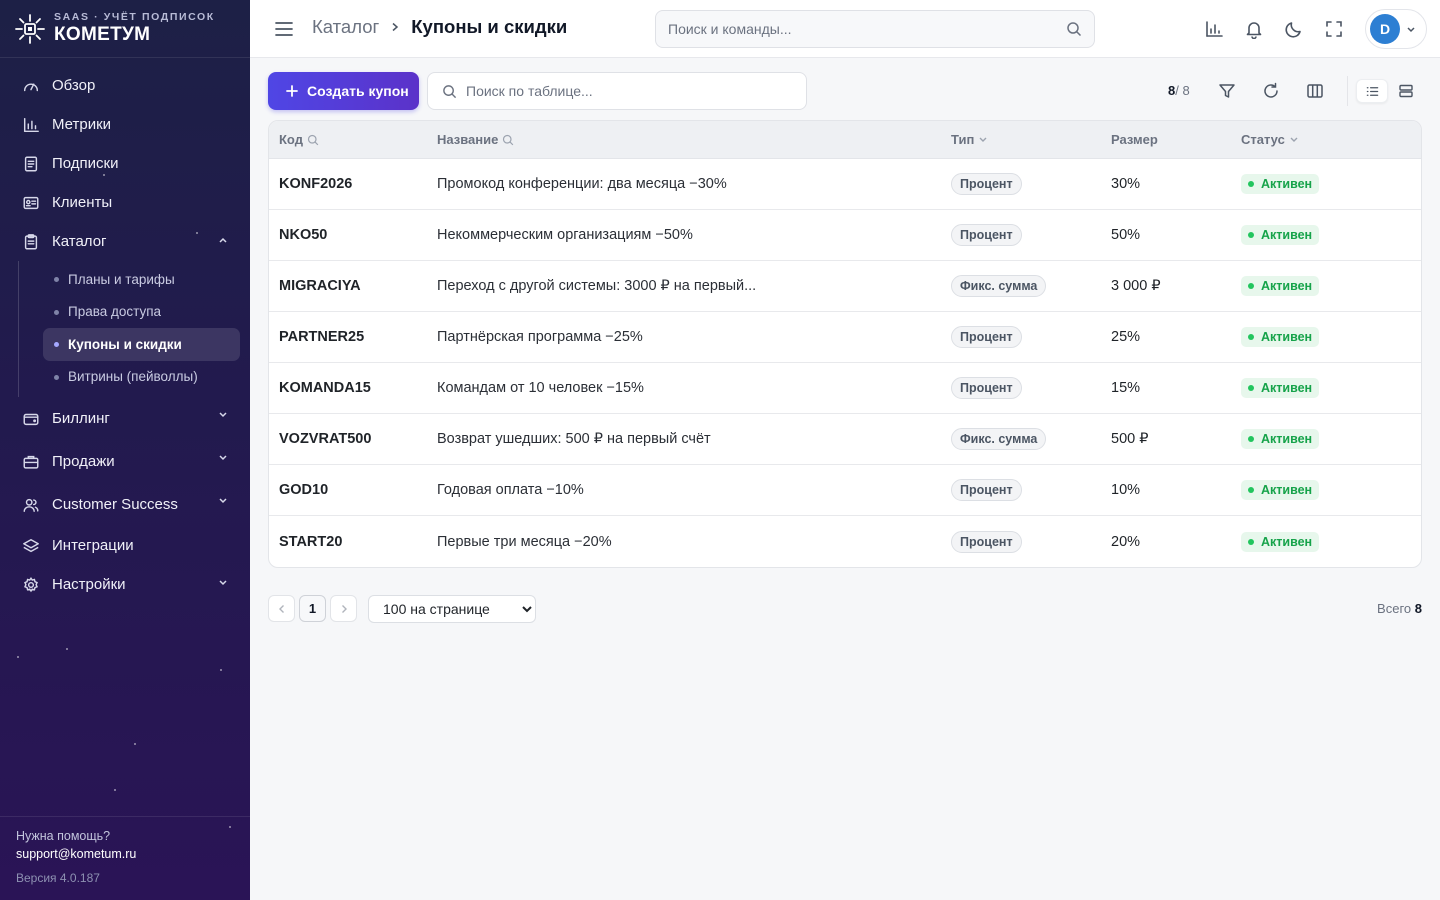 The image size is (1440, 900). I want to click on column-header-type: Тип, so click(1031, 139).